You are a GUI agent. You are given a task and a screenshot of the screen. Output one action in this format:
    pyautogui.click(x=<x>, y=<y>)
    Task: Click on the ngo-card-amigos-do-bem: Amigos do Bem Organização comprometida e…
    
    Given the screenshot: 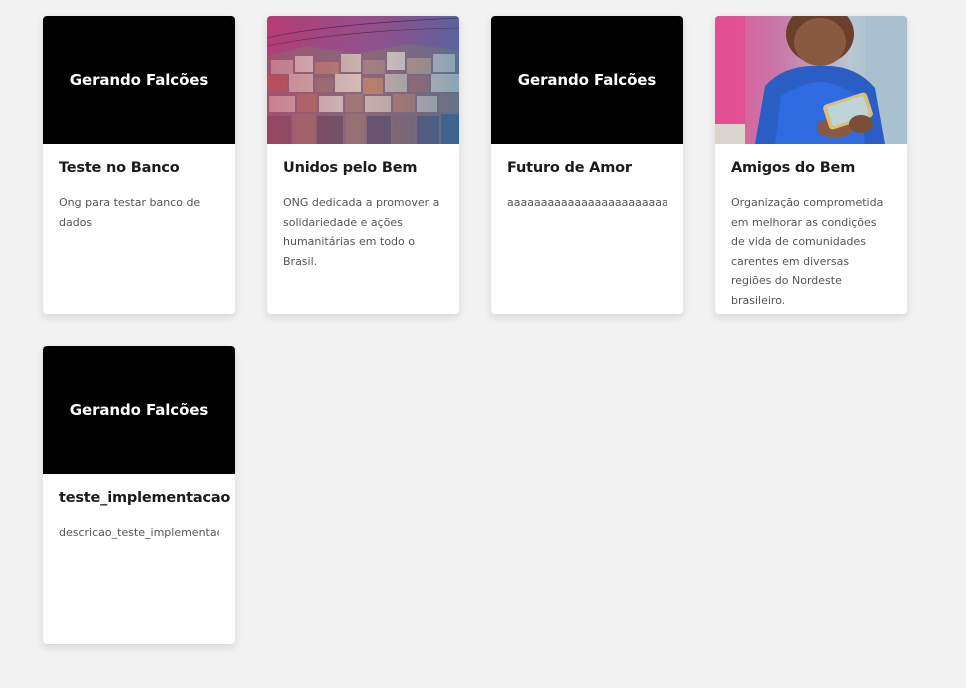 What is the action you would take?
    pyautogui.click(x=811, y=165)
    